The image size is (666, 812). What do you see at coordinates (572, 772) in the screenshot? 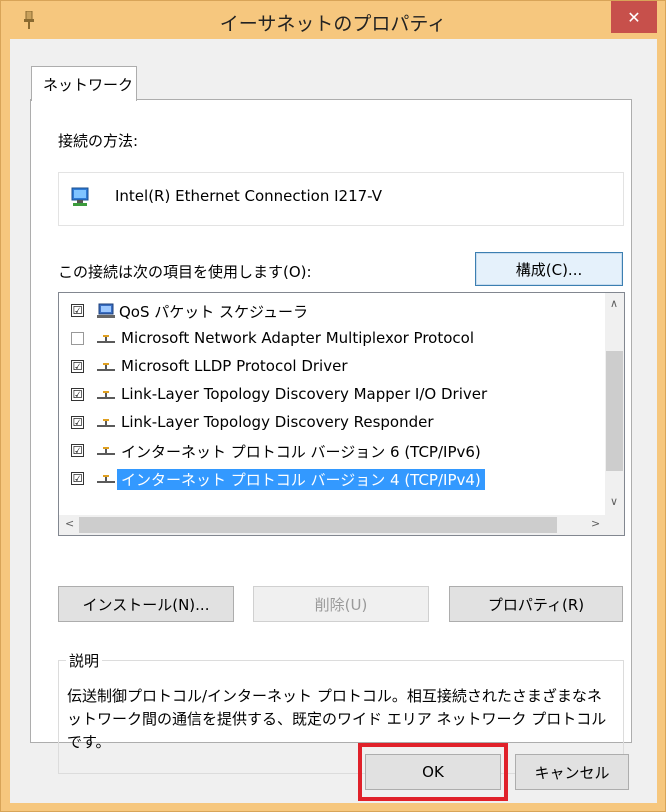
I see `cancel-button: キャンセル` at bounding box center [572, 772].